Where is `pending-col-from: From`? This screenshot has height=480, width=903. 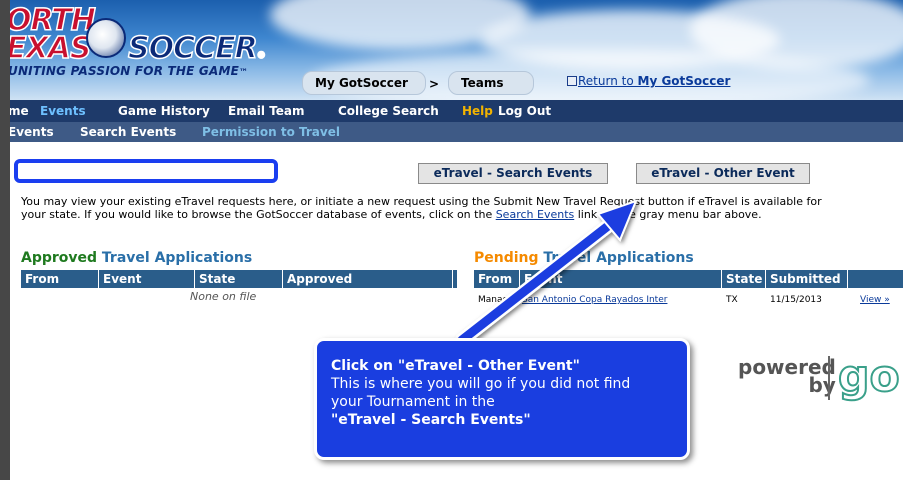
pending-col-from: From is located at coordinates (497, 279).